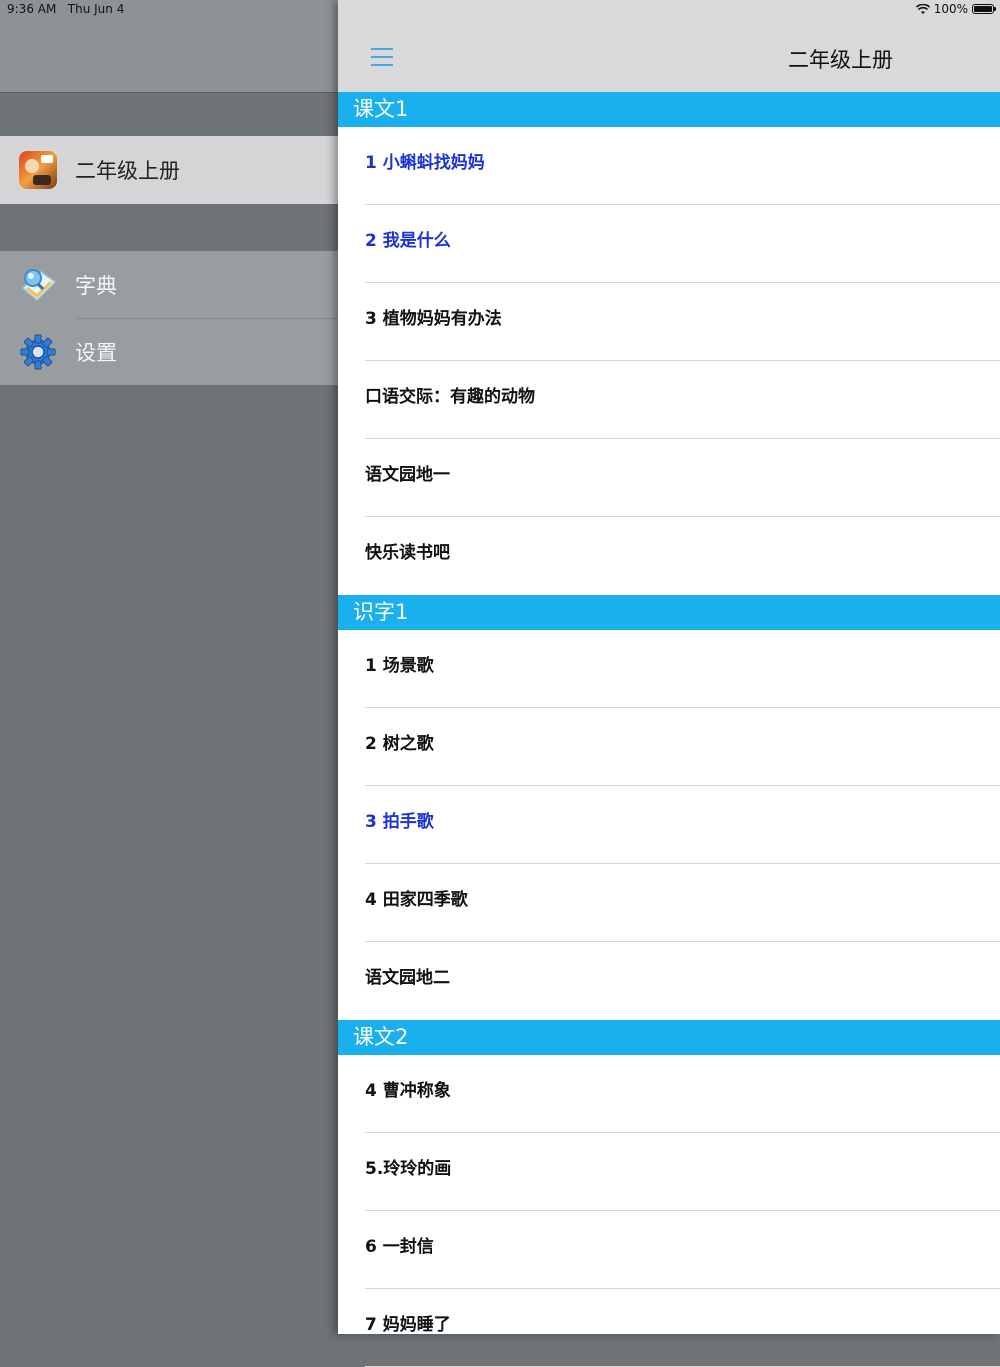  Describe the element at coordinates (669, 556) in the screenshot. I see `lesson-row: 快乐读书吧` at that location.